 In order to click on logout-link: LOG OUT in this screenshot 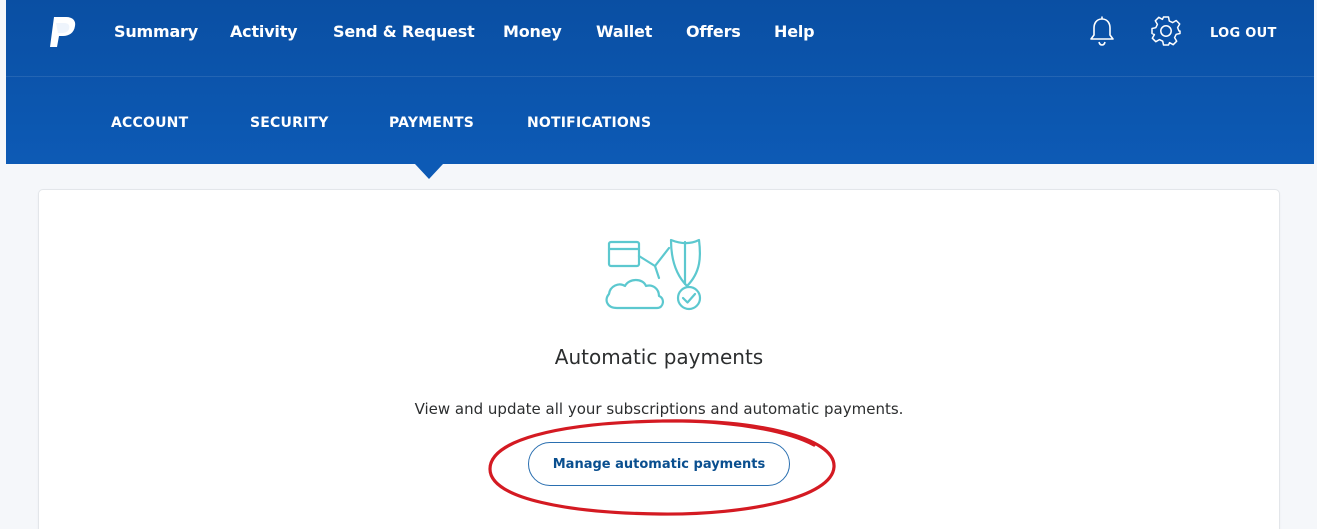, I will do `click(1243, 33)`.